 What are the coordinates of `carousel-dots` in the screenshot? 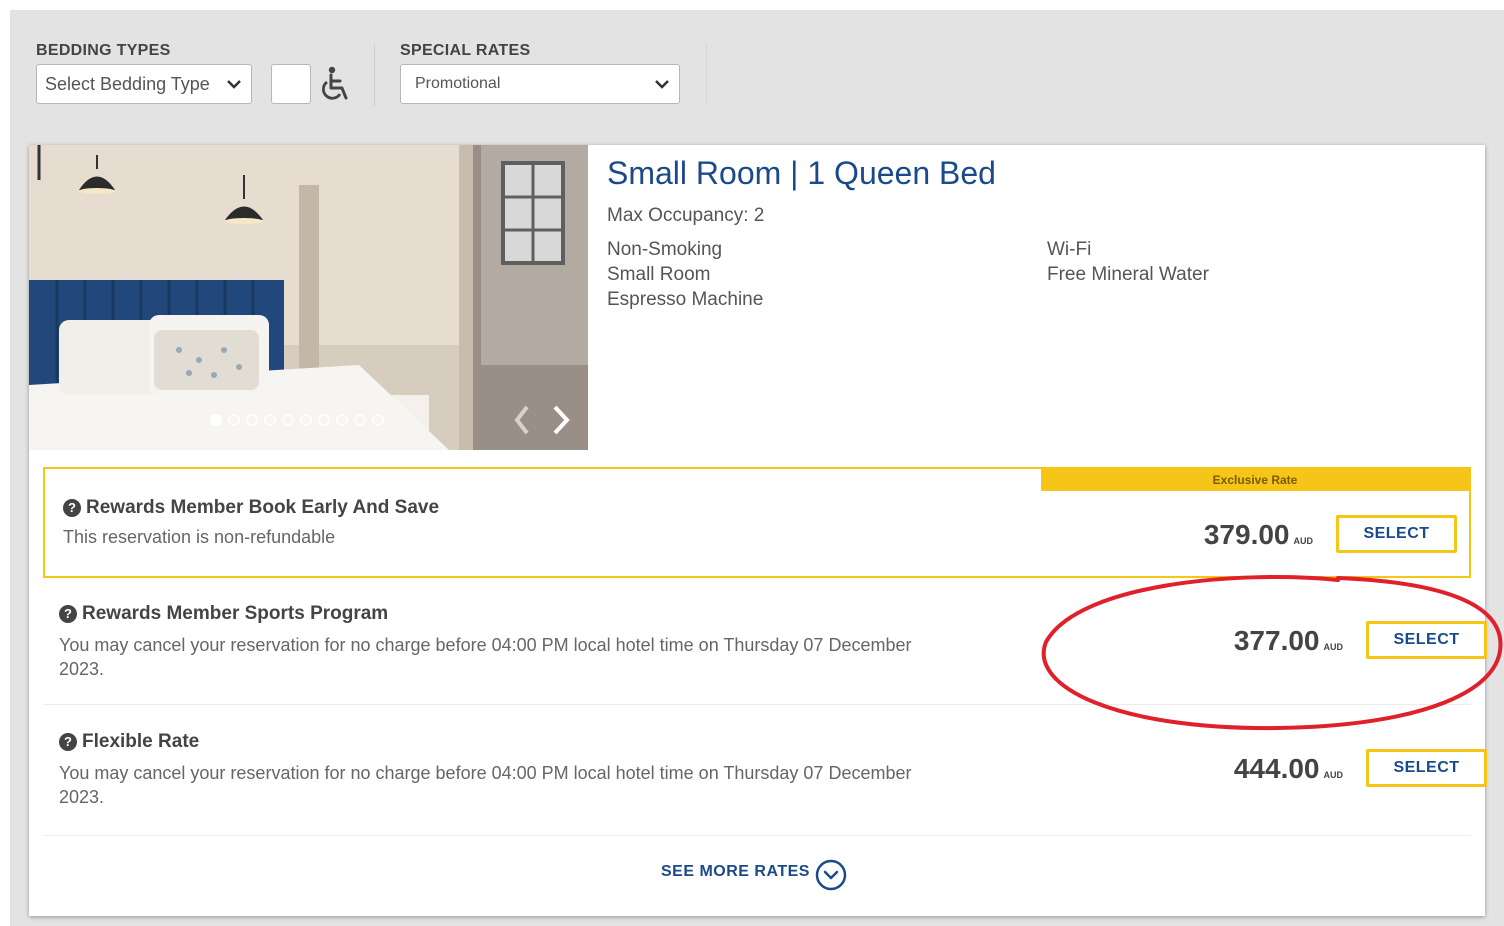 It's located at (297, 420).